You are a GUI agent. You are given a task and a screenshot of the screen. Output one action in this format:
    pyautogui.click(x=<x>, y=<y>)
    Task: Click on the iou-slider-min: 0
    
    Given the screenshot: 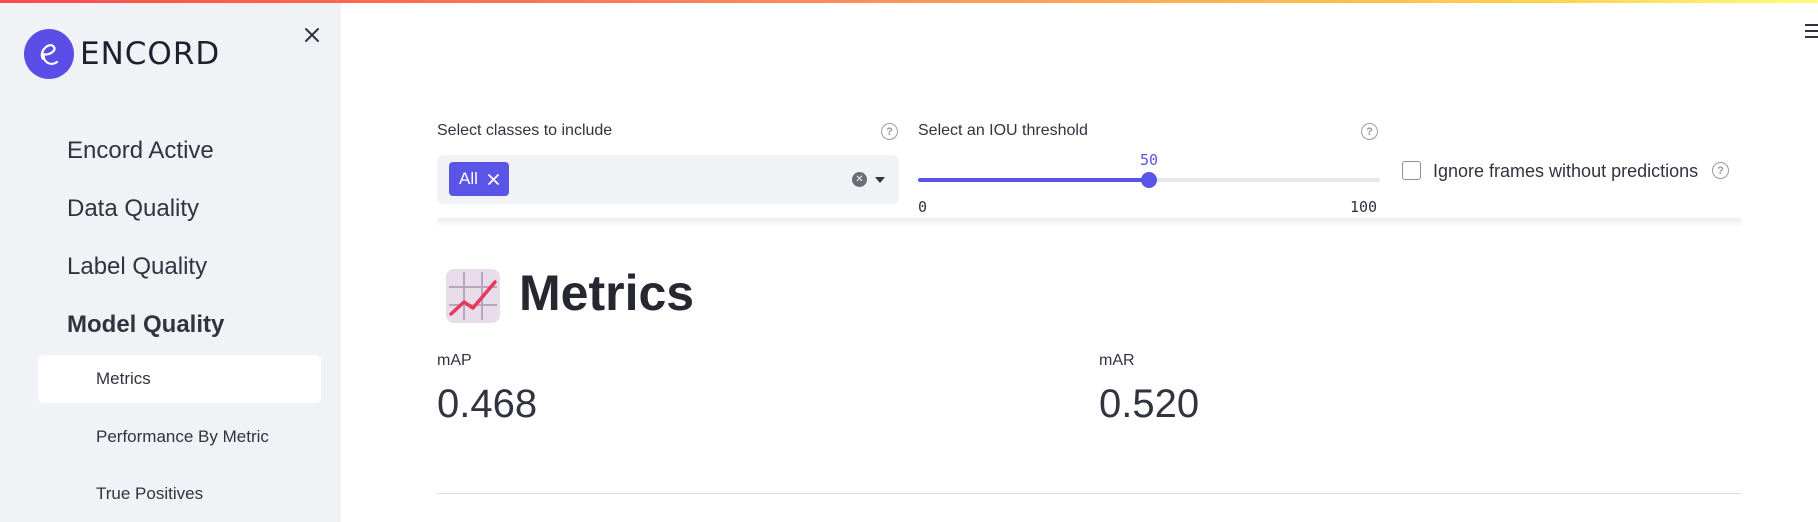 What is the action you would take?
    pyautogui.click(x=923, y=207)
    